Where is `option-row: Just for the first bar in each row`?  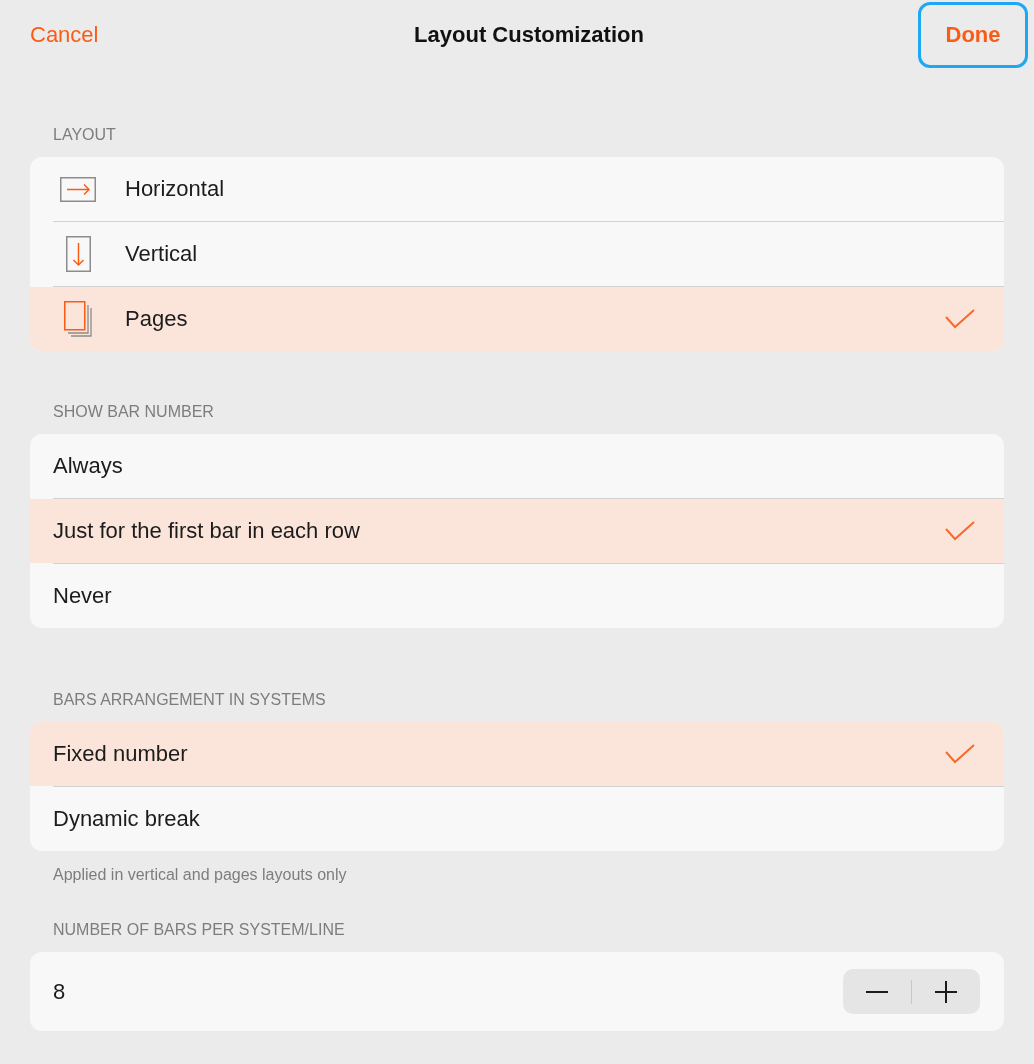
option-row: Just for the first bar in each row is located at coordinates (517, 531).